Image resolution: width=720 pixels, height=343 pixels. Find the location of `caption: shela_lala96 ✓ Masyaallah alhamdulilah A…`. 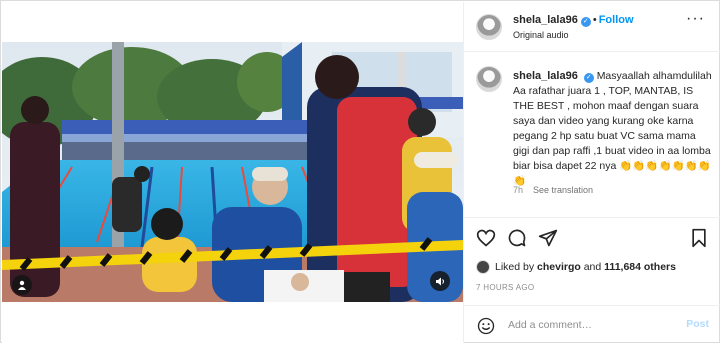

caption: shela_lala96 ✓ Masyaallah alhamdulilah A… is located at coordinates (613, 129).